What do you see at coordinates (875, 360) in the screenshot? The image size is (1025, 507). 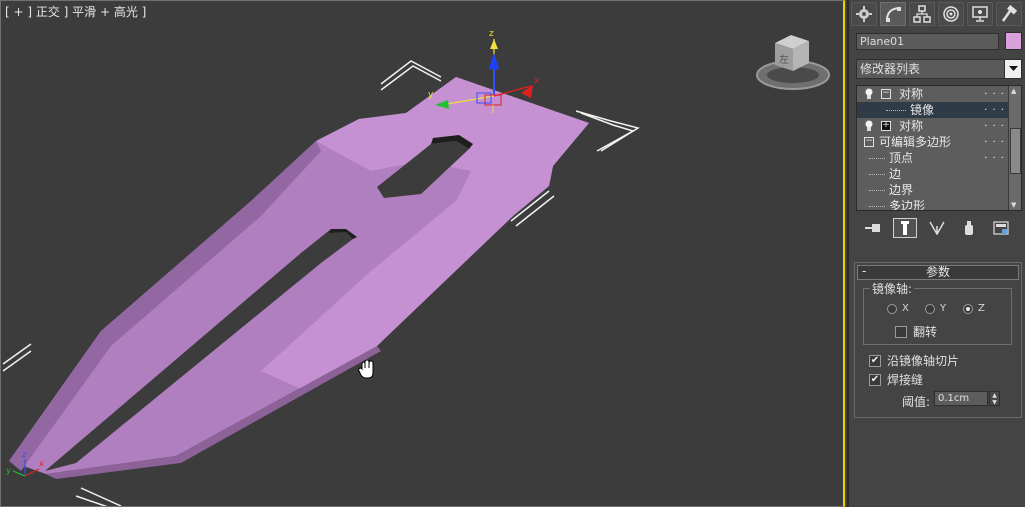 I see `slice-checkbox-box: ✔` at bounding box center [875, 360].